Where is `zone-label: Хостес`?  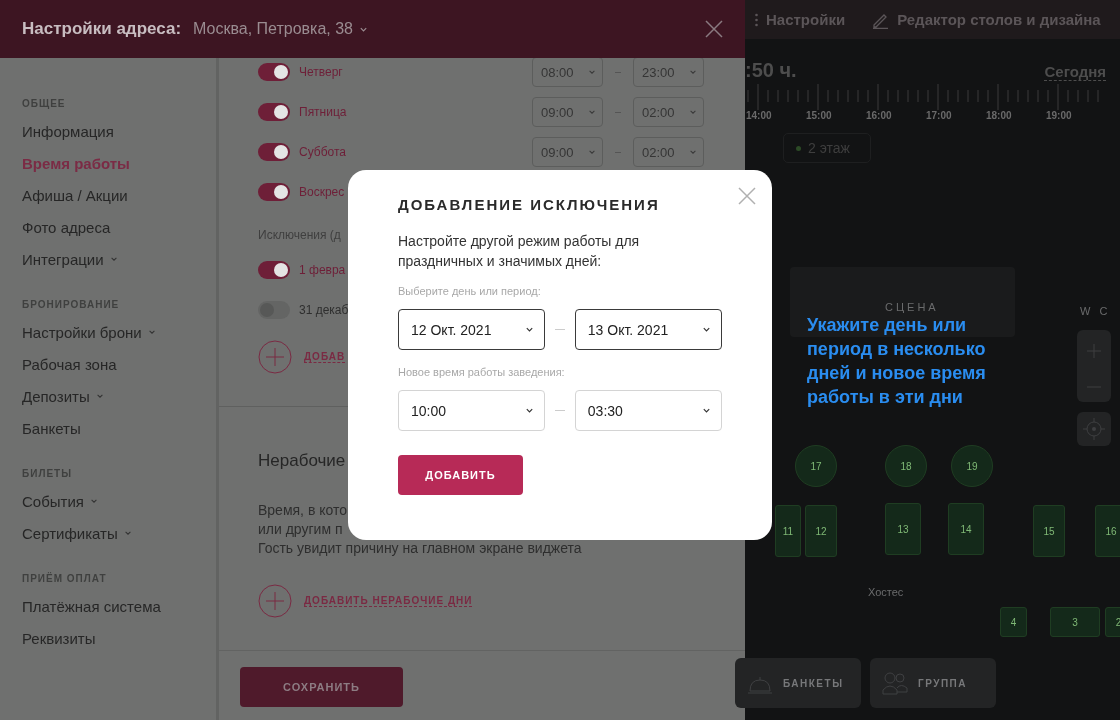
zone-label: Хостес is located at coordinates (886, 592).